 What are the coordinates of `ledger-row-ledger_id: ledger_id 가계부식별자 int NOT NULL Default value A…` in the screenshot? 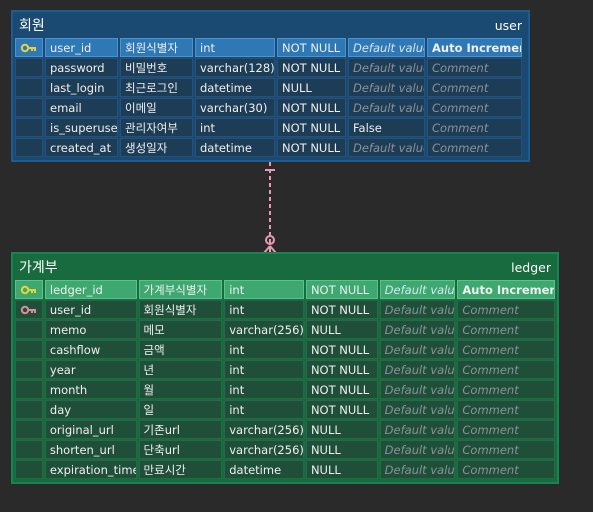 It's located at (285, 290).